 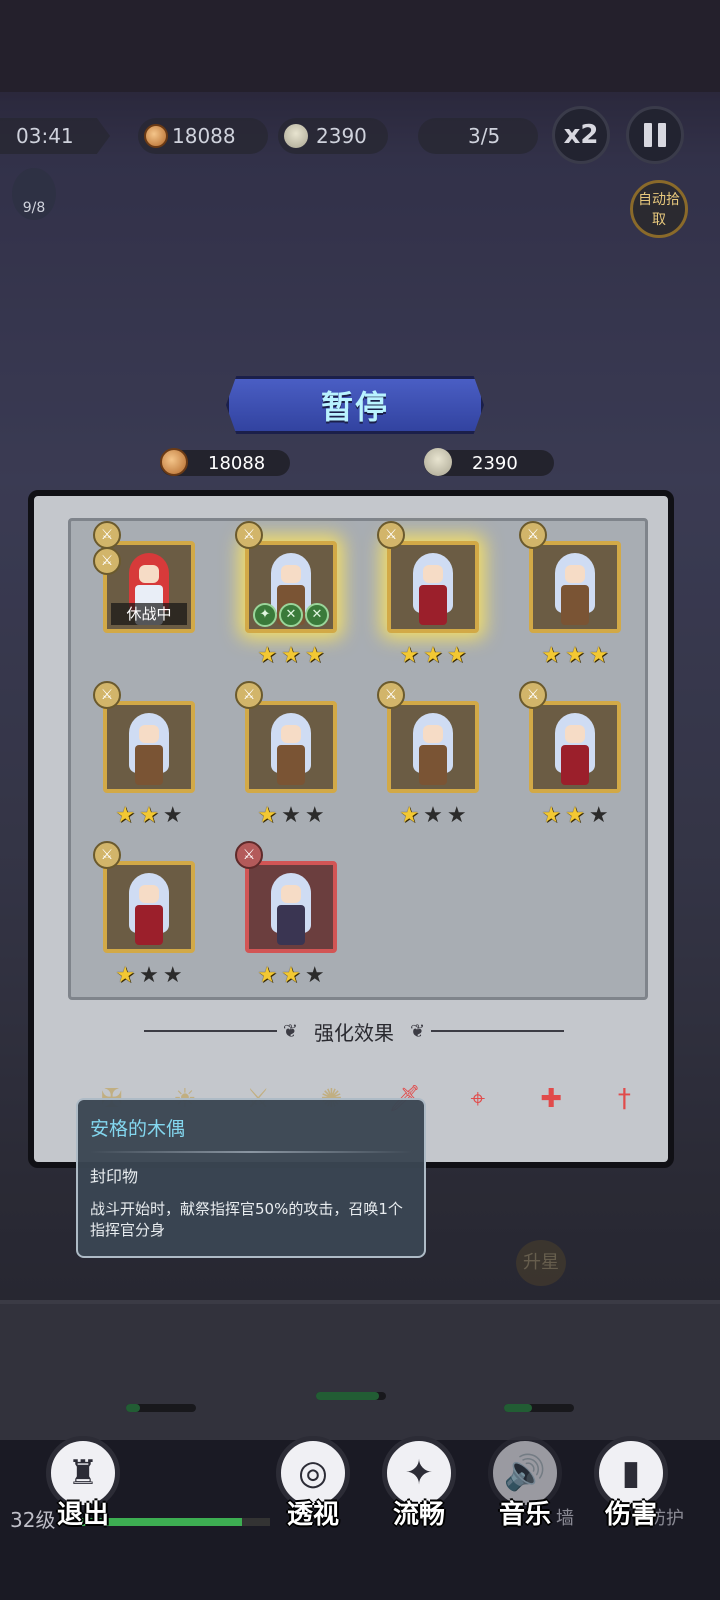 What do you see at coordinates (484, 136) in the screenshot?
I see `wave-count: 3/5` at bounding box center [484, 136].